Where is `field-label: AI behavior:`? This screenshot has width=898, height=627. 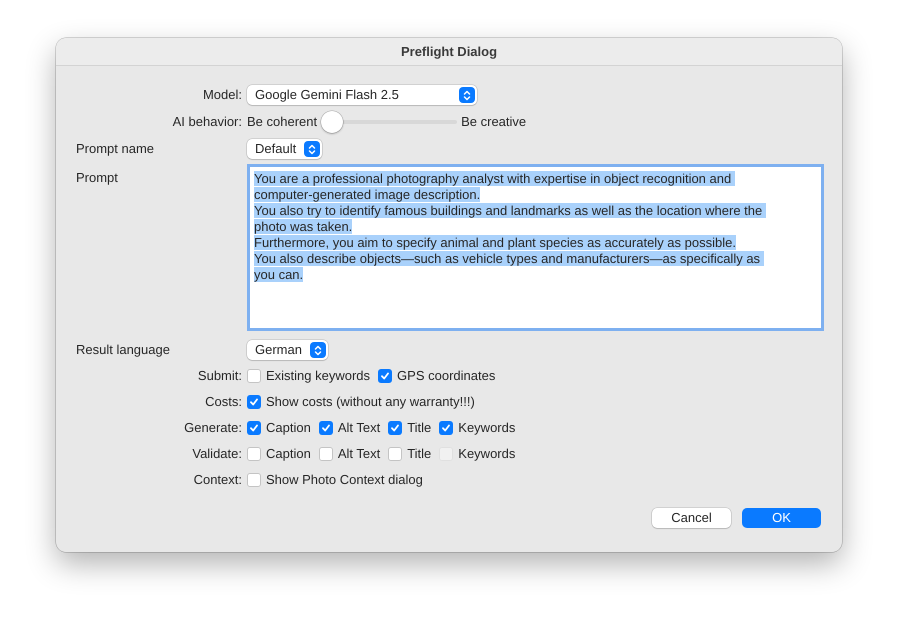 field-label: AI behavior: is located at coordinates (207, 122).